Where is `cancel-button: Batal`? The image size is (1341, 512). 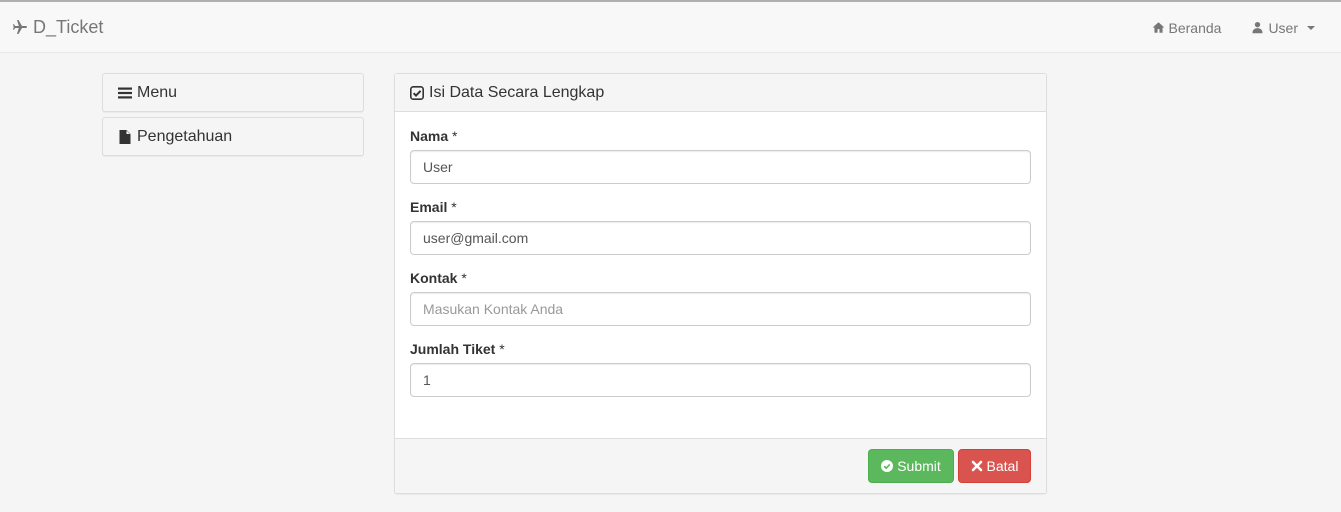 cancel-button: Batal is located at coordinates (994, 466).